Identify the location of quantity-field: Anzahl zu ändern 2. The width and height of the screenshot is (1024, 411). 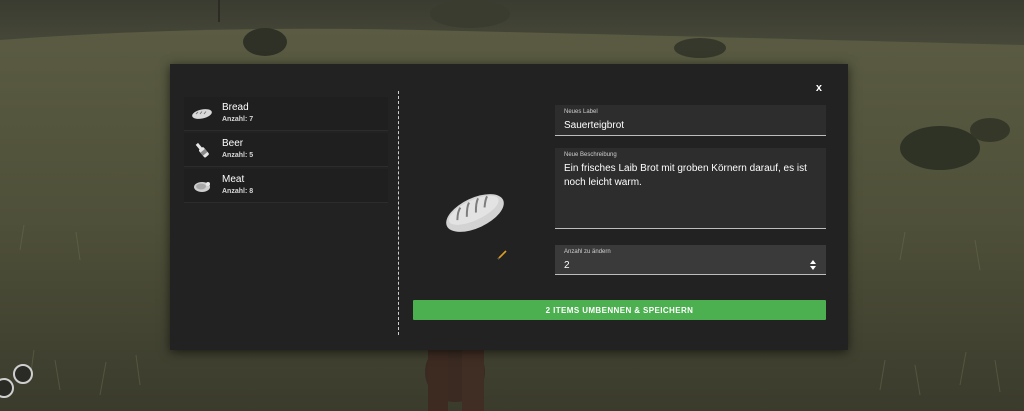
(690, 260).